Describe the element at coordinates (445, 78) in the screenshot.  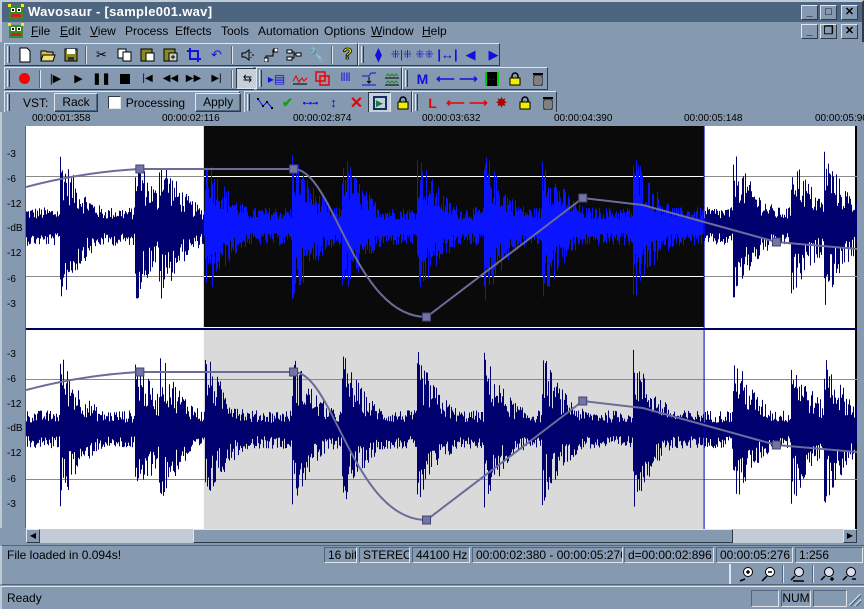
I see `marker-prev-button: ⟵` at that location.